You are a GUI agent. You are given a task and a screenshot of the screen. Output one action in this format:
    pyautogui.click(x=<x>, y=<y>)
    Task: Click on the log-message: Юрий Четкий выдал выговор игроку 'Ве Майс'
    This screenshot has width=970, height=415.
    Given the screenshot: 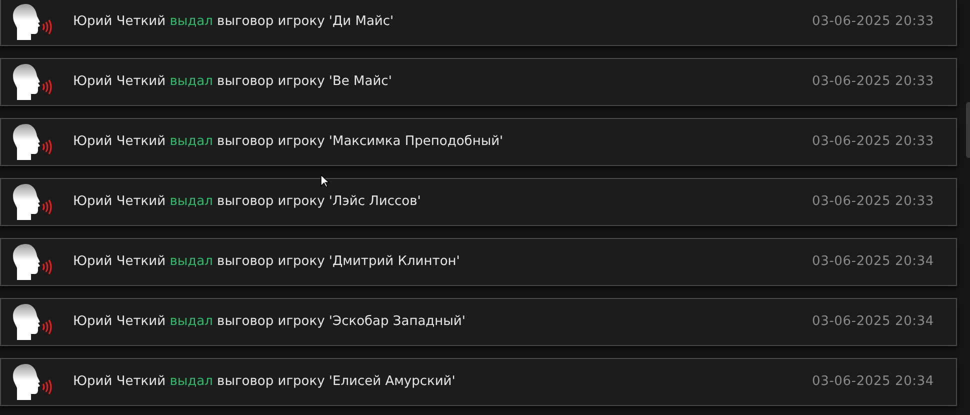 What is the action you would take?
    pyautogui.click(x=232, y=82)
    